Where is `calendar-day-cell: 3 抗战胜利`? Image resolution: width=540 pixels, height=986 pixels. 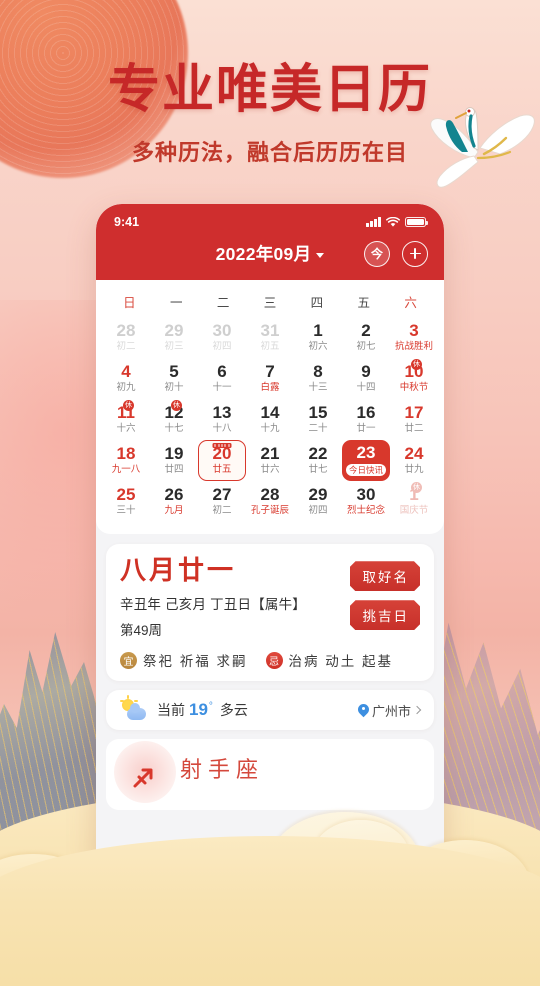 calendar-day-cell: 3 抗战胜利 is located at coordinates (414, 337).